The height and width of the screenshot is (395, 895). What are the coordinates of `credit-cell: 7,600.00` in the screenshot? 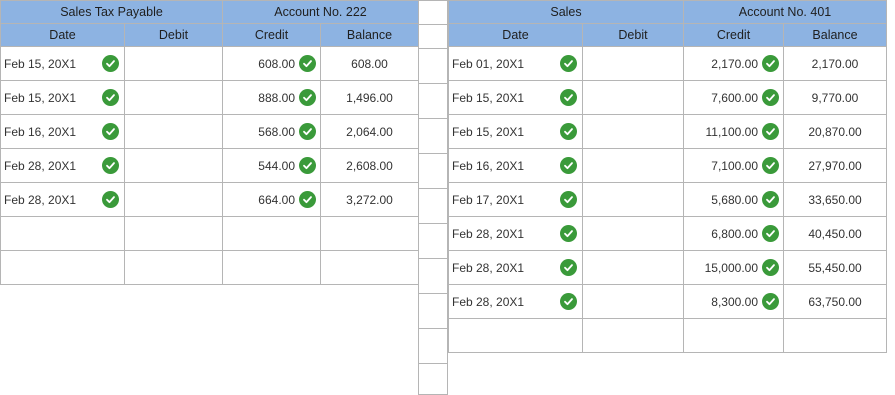 It's located at (733, 97).